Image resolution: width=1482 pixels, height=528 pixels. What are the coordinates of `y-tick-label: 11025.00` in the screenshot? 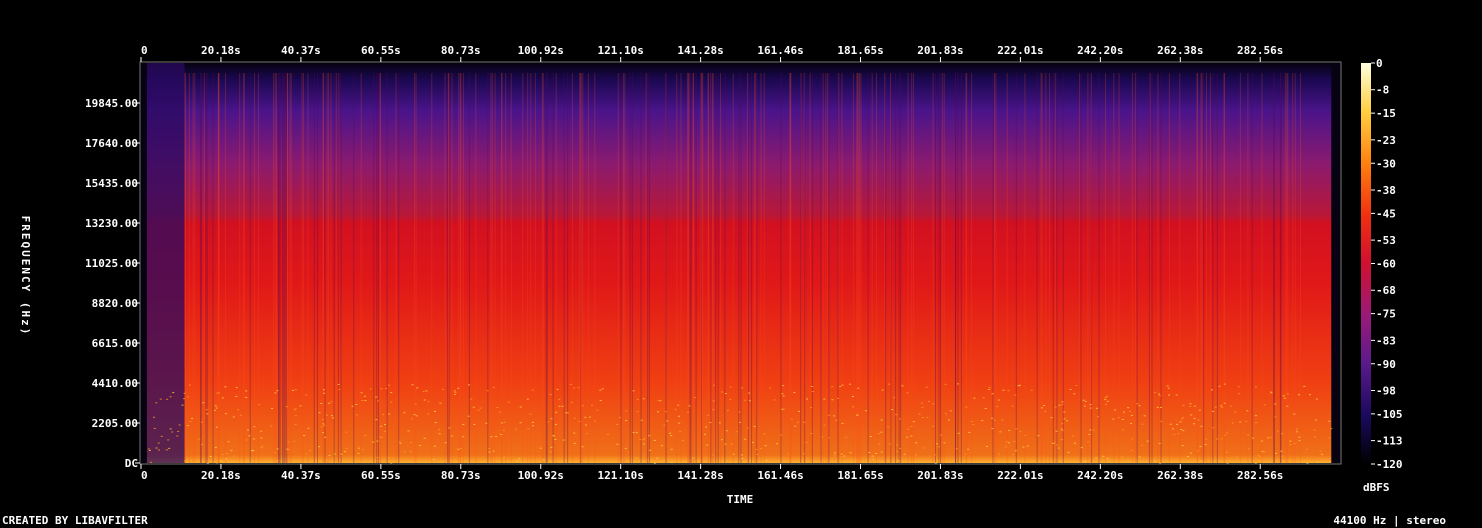 It's located at (111, 263).